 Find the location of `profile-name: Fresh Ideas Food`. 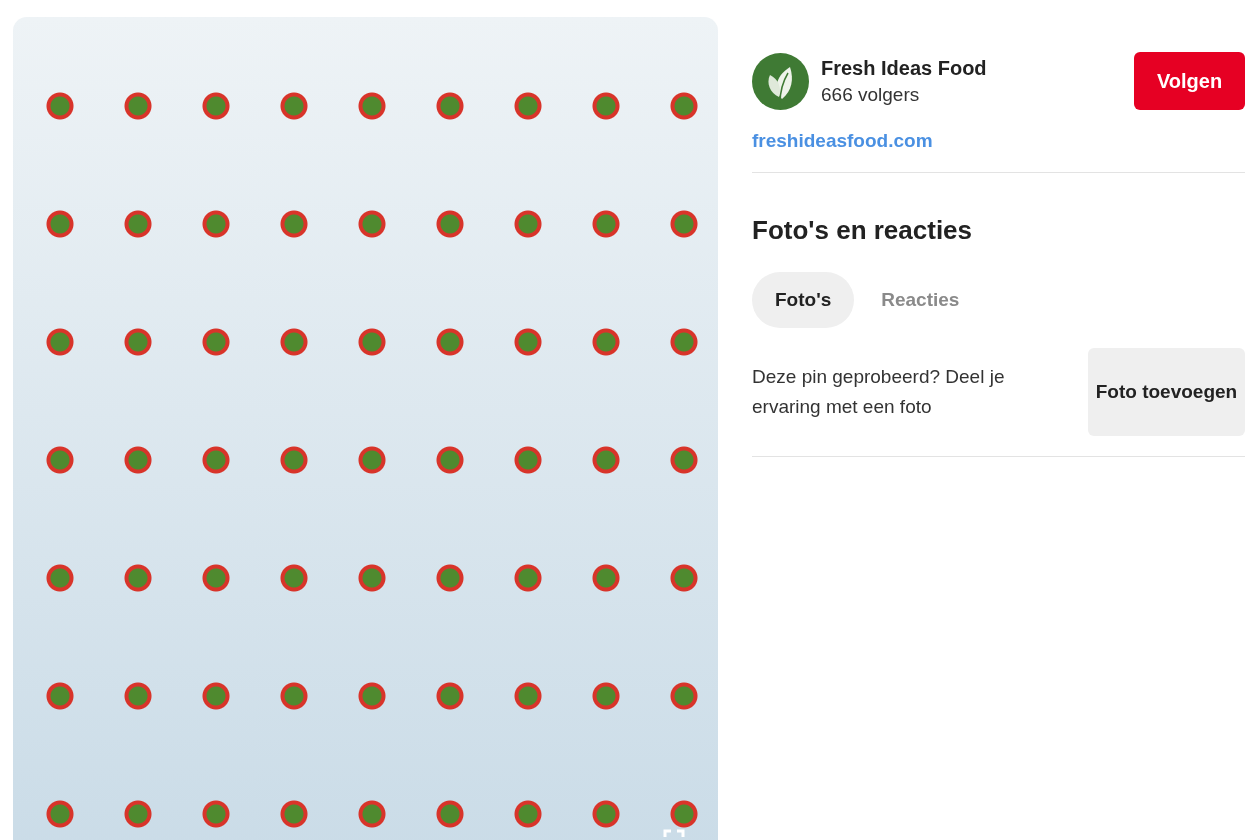

profile-name: Fresh Ideas Food is located at coordinates (971, 68).